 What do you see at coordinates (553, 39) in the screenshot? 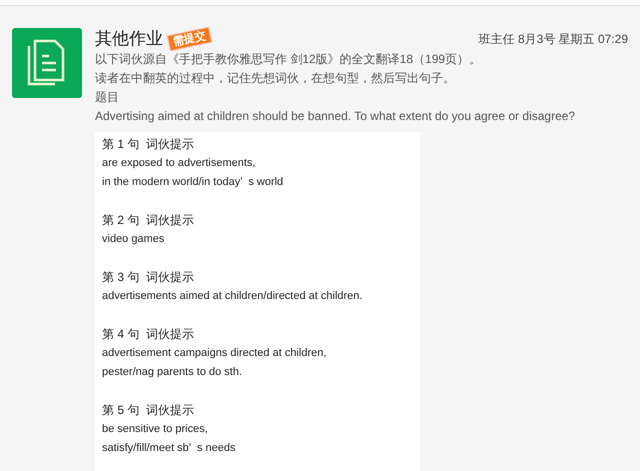
I see `post-meta: 班主任 8月3号 星期五 07:29` at bounding box center [553, 39].